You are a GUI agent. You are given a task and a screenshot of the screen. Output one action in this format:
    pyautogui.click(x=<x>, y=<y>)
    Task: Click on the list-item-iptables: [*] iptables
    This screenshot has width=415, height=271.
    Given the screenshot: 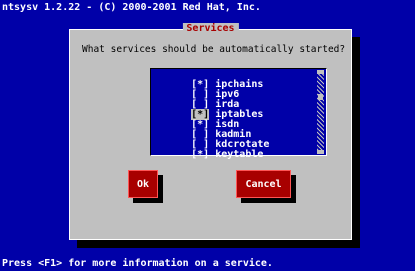 What is the action you would take?
    pyautogui.click(x=209, y=110)
    